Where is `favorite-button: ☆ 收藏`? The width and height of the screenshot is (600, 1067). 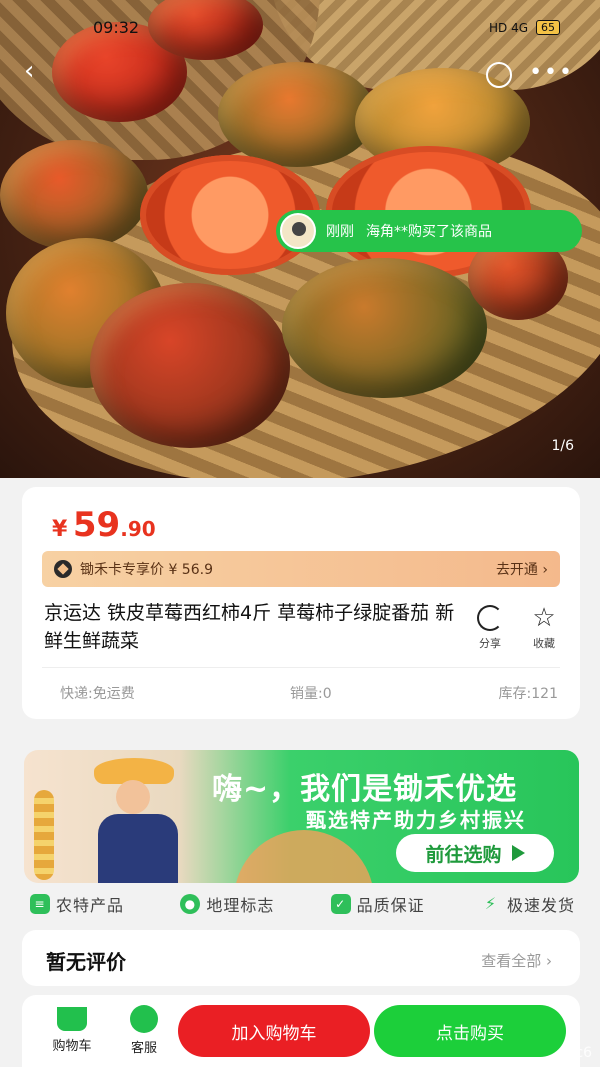 favorite-button: ☆ 收藏 is located at coordinates (544, 628).